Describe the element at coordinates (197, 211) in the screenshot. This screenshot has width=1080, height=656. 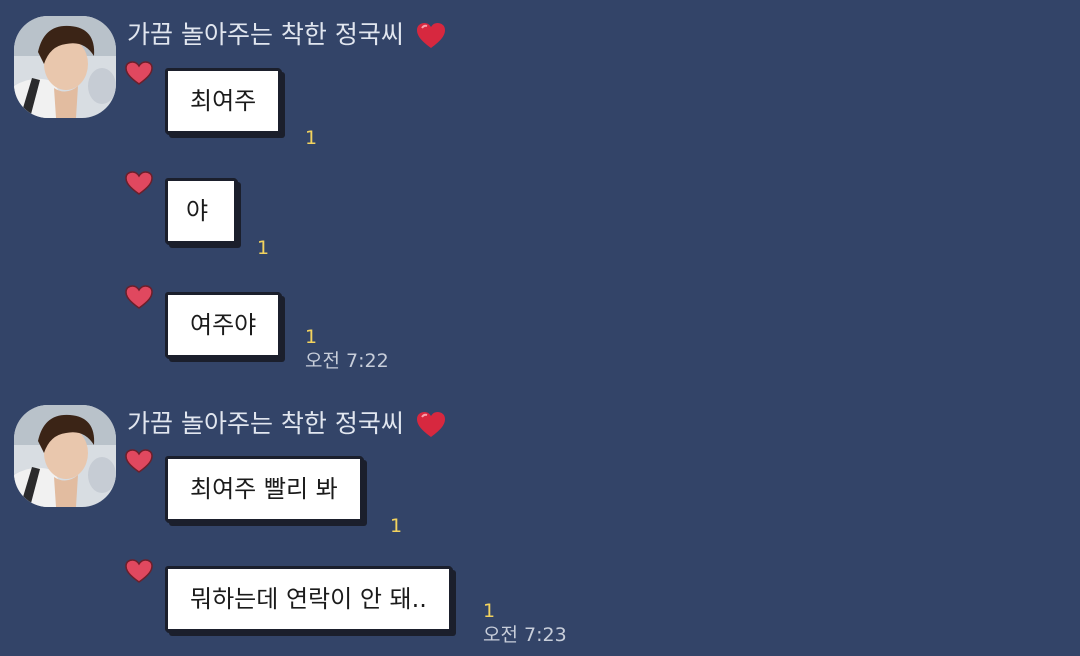
I see `message-text: 야` at that location.